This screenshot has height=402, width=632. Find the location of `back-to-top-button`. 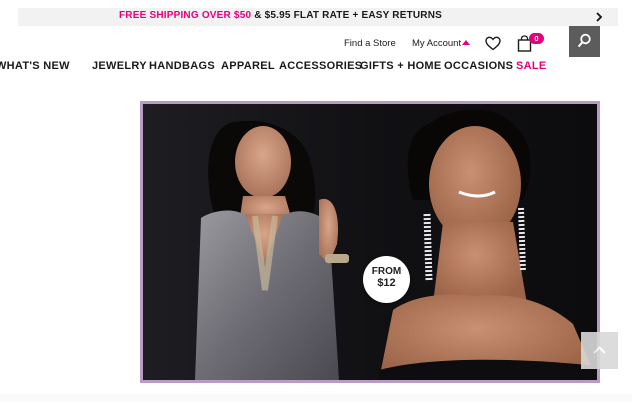

back-to-top-button is located at coordinates (599, 350).